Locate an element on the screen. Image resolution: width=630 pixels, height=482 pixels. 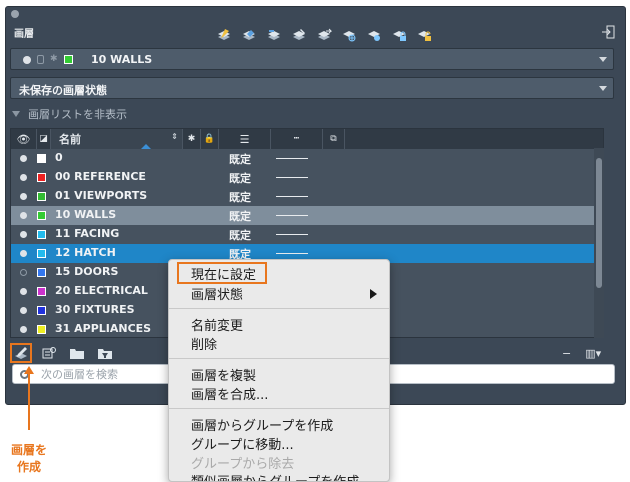
column-settings-icon: ▥▾ is located at coordinates (593, 353).